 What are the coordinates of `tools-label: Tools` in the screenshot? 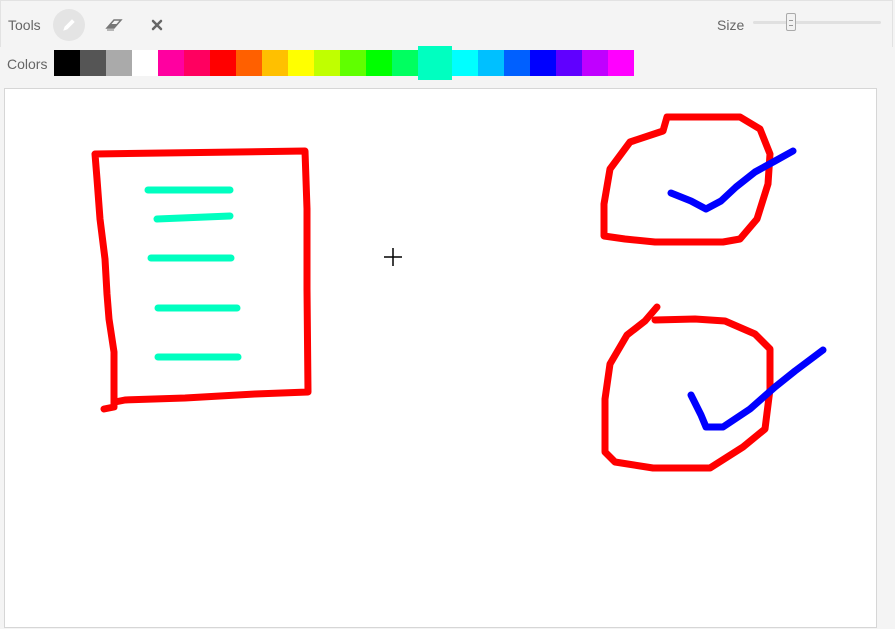 It's located at (24, 25).